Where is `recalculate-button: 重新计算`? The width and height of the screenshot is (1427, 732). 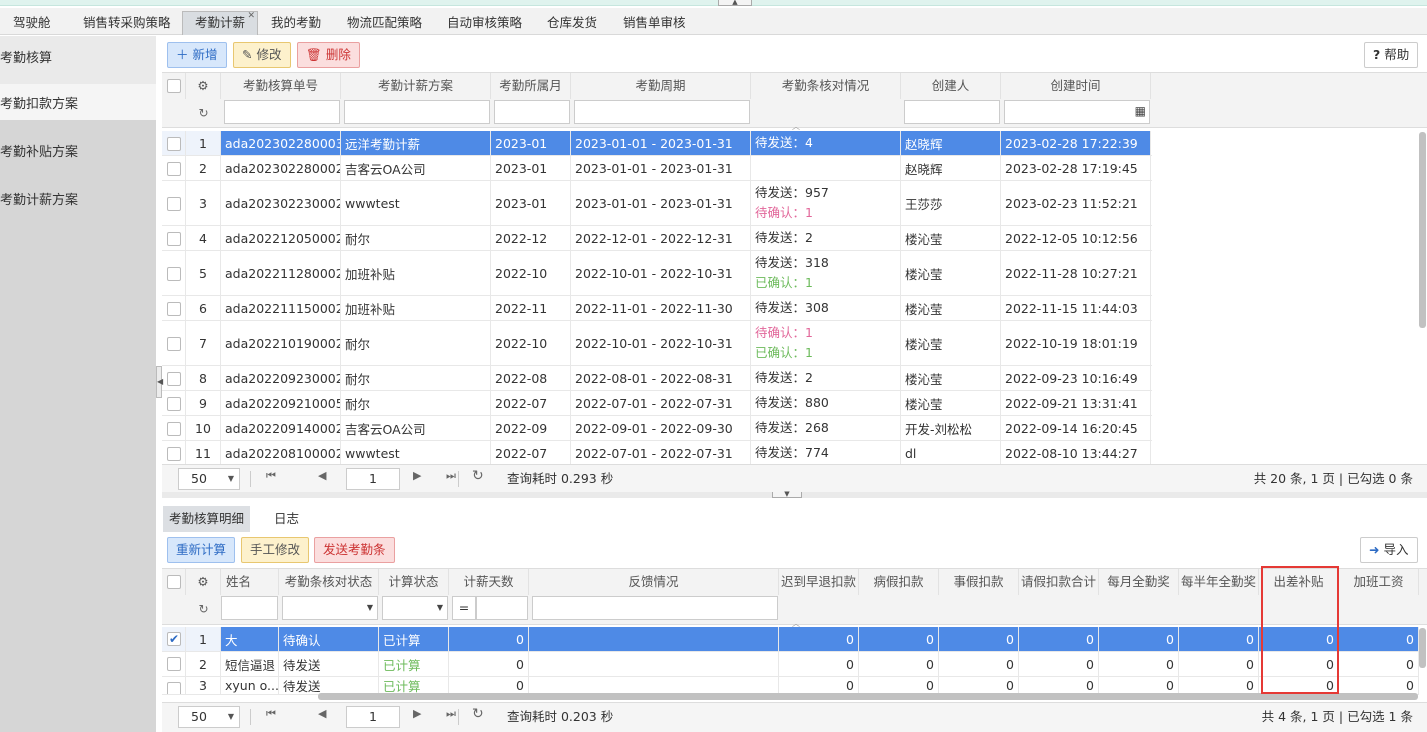 recalculate-button: 重新计算 is located at coordinates (201, 550).